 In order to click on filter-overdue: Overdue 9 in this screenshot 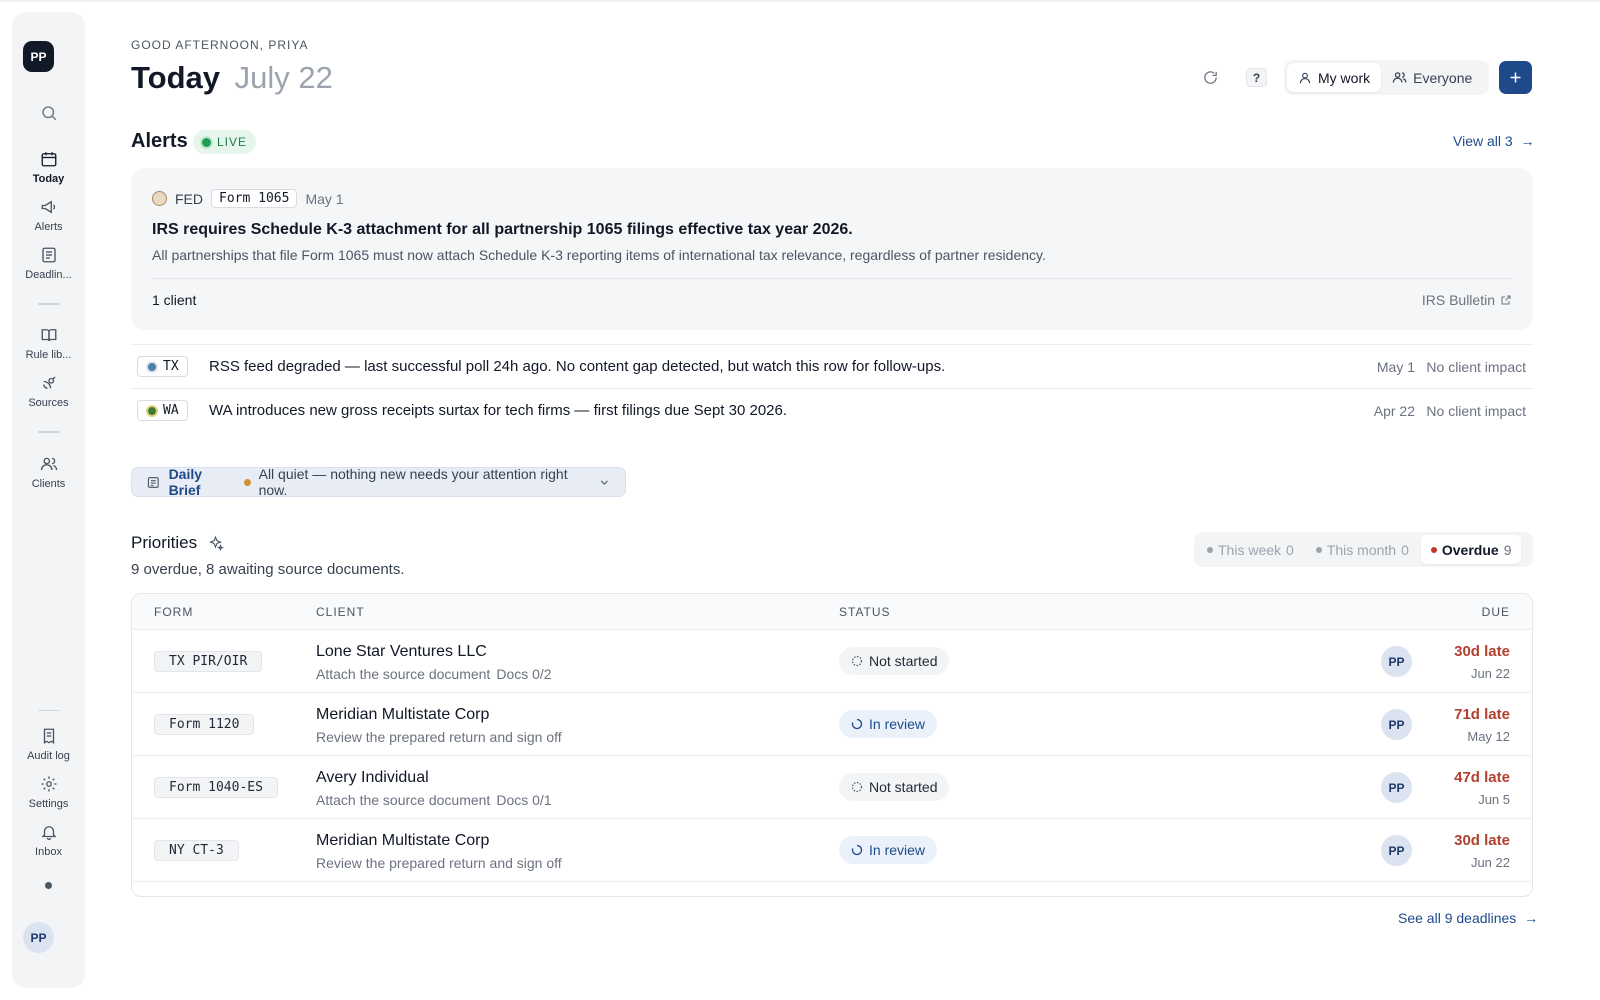, I will do `click(1471, 549)`.